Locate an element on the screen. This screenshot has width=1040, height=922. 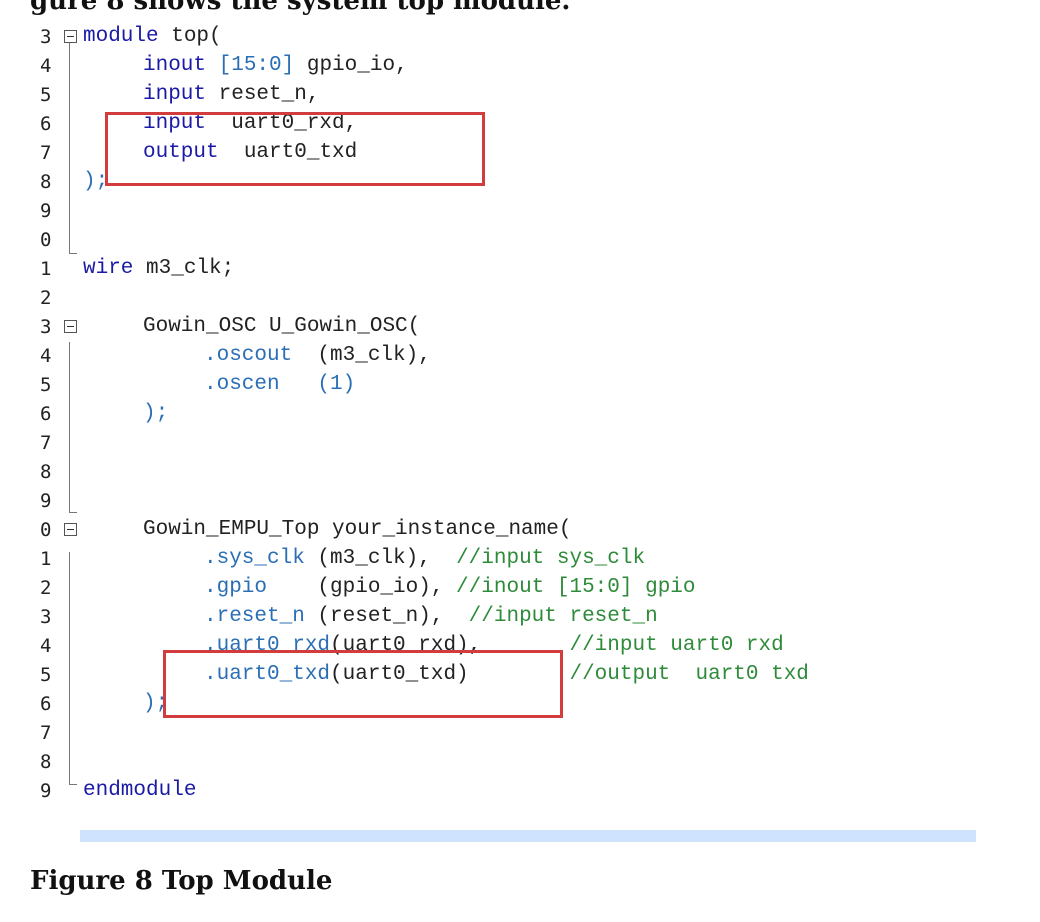
code-line: 3 module top( is located at coordinates (503, 39).